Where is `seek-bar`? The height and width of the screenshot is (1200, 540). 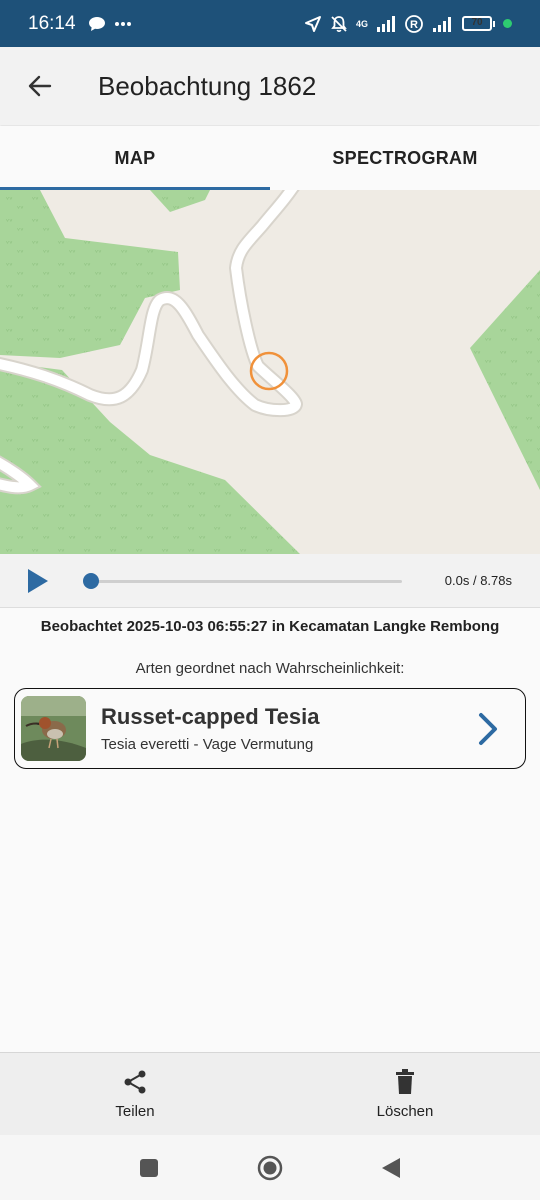
seek-bar is located at coordinates (246, 581).